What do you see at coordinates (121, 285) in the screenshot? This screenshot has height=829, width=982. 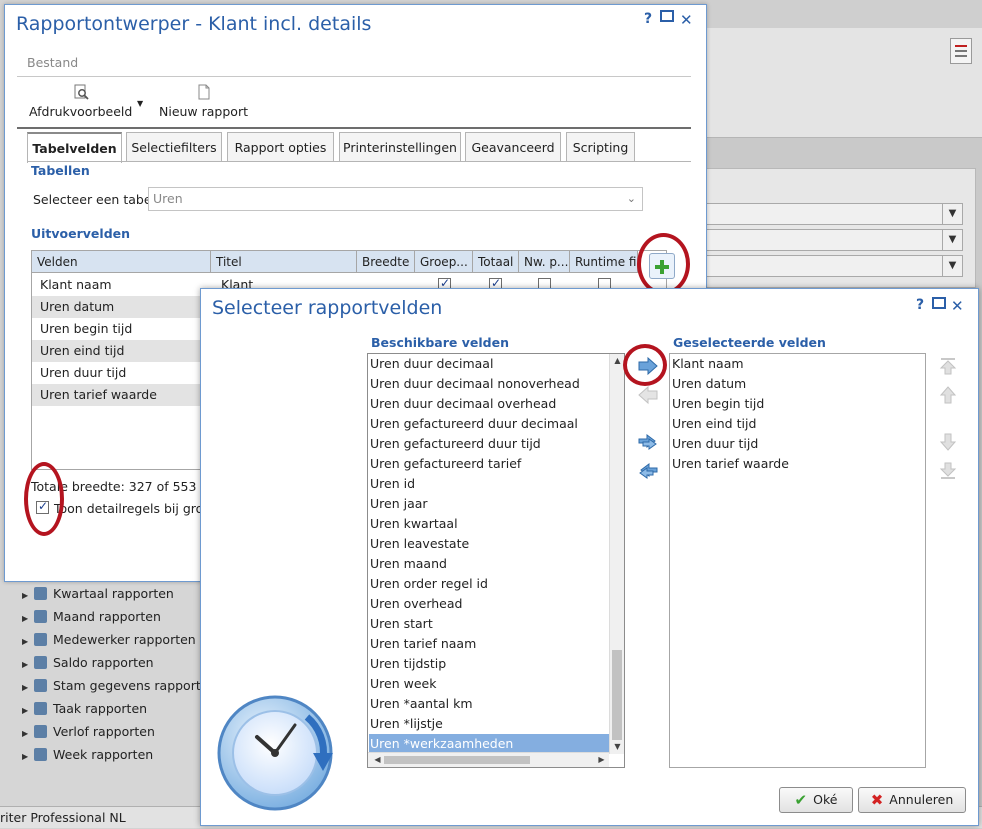 I see `table-row: Klant naam` at bounding box center [121, 285].